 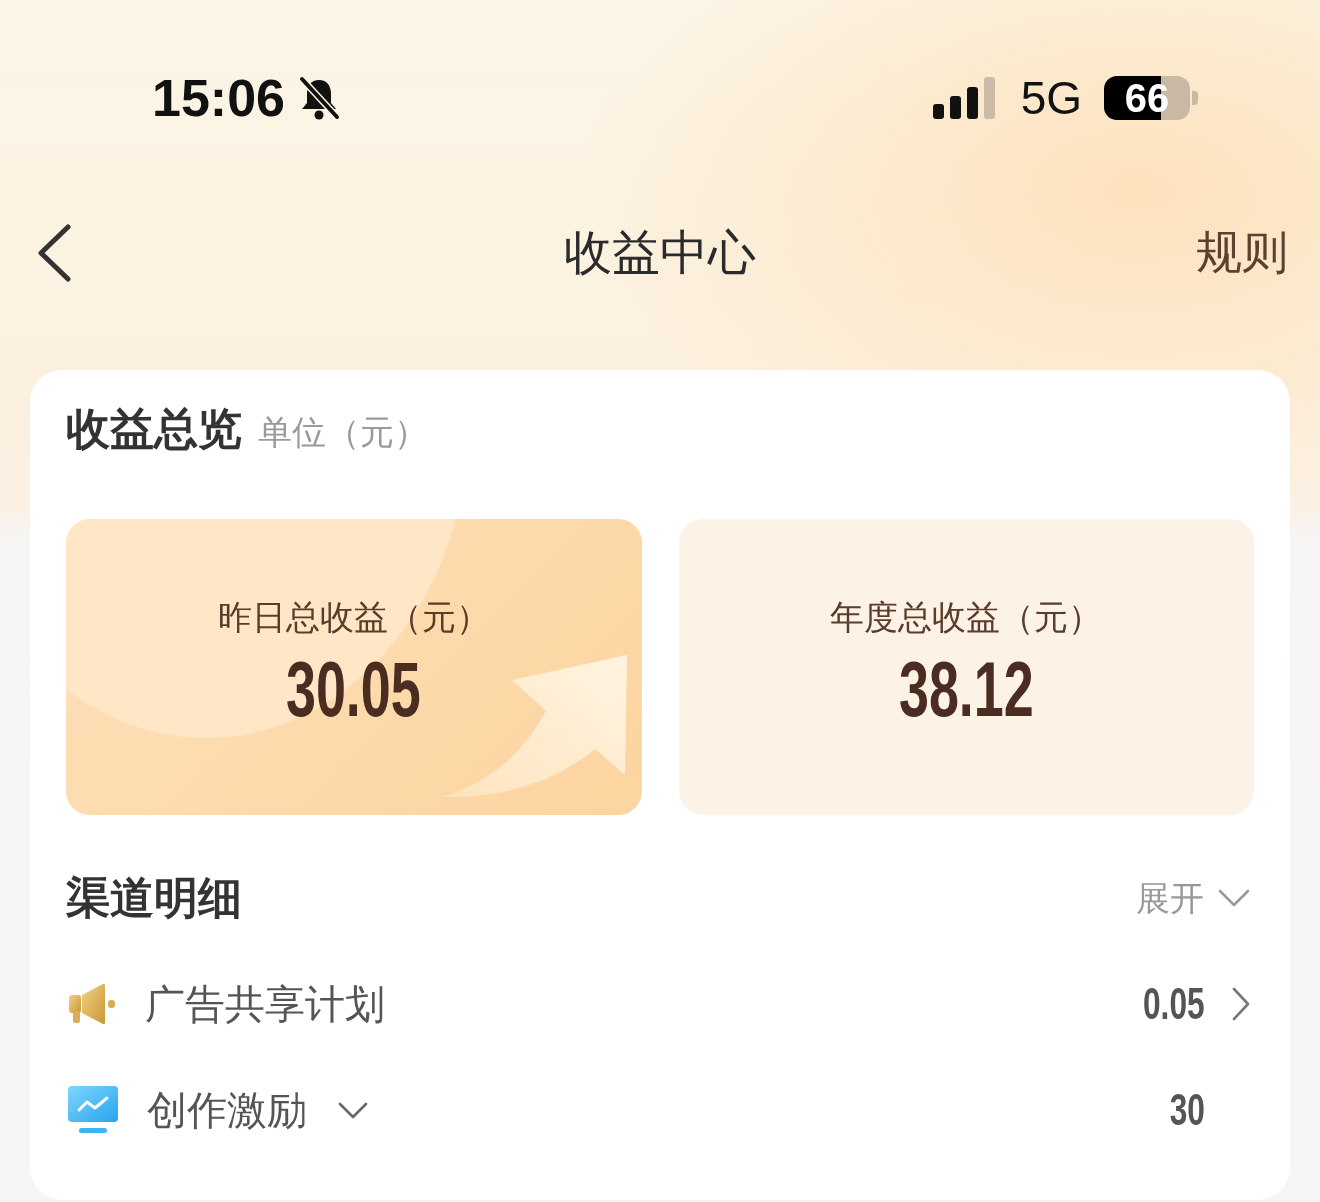 I want to click on stat-value: 30.05, so click(x=354, y=689).